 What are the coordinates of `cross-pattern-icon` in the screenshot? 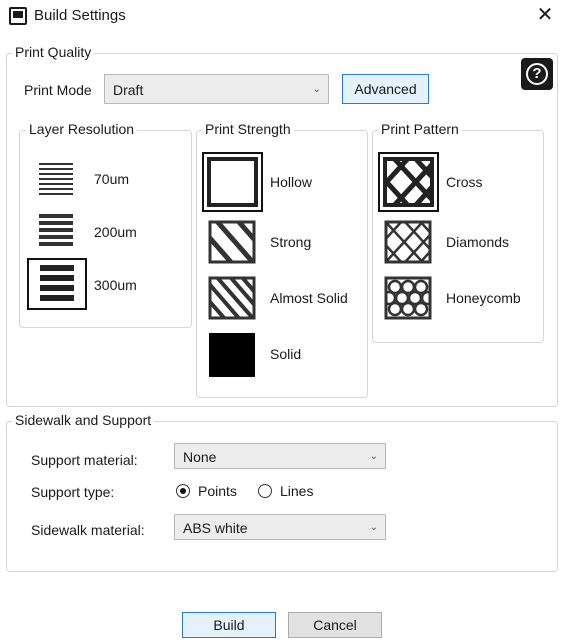 It's located at (408, 182).